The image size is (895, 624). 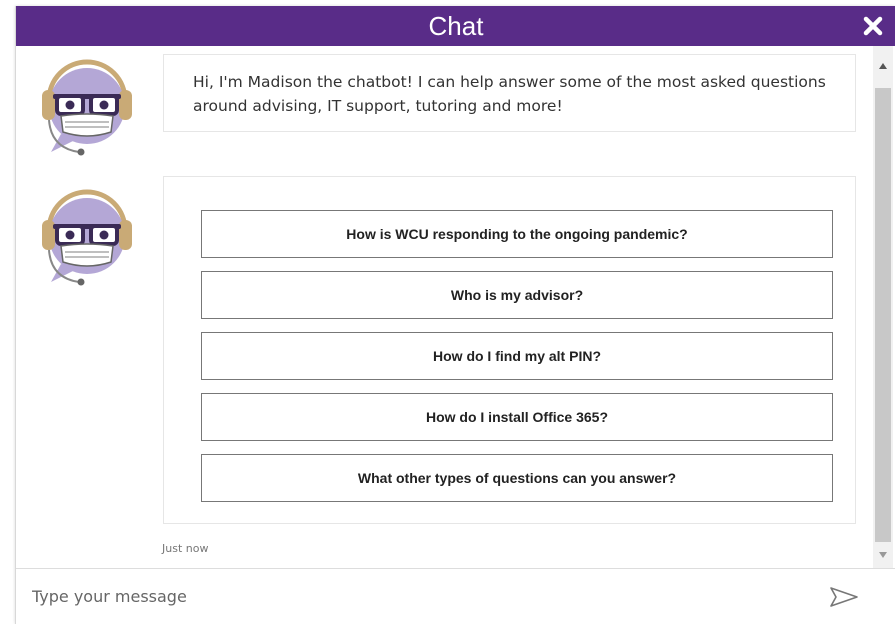 What do you see at coordinates (416, 596) in the screenshot?
I see `message-input` at bounding box center [416, 596].